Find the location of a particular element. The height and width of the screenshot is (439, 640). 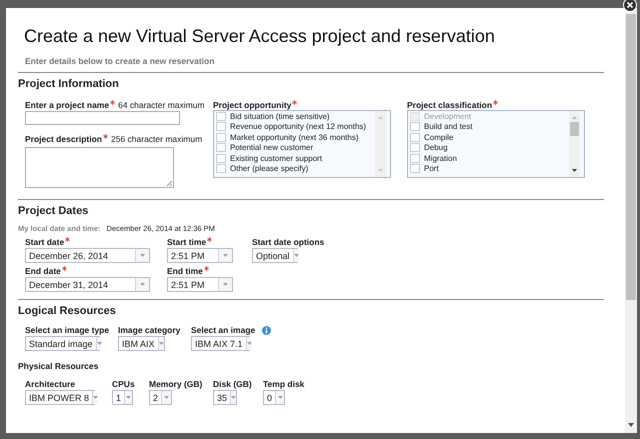

dropdown: 1 is located at coordinates (122, 397).